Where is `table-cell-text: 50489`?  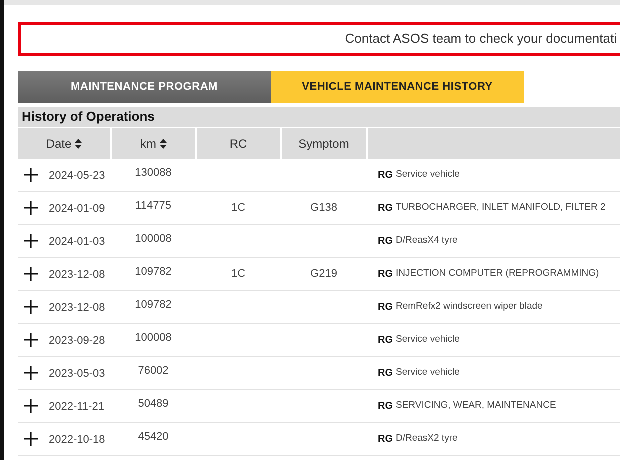
table-cell-text: 50489 is located at coordinates (153, 404).